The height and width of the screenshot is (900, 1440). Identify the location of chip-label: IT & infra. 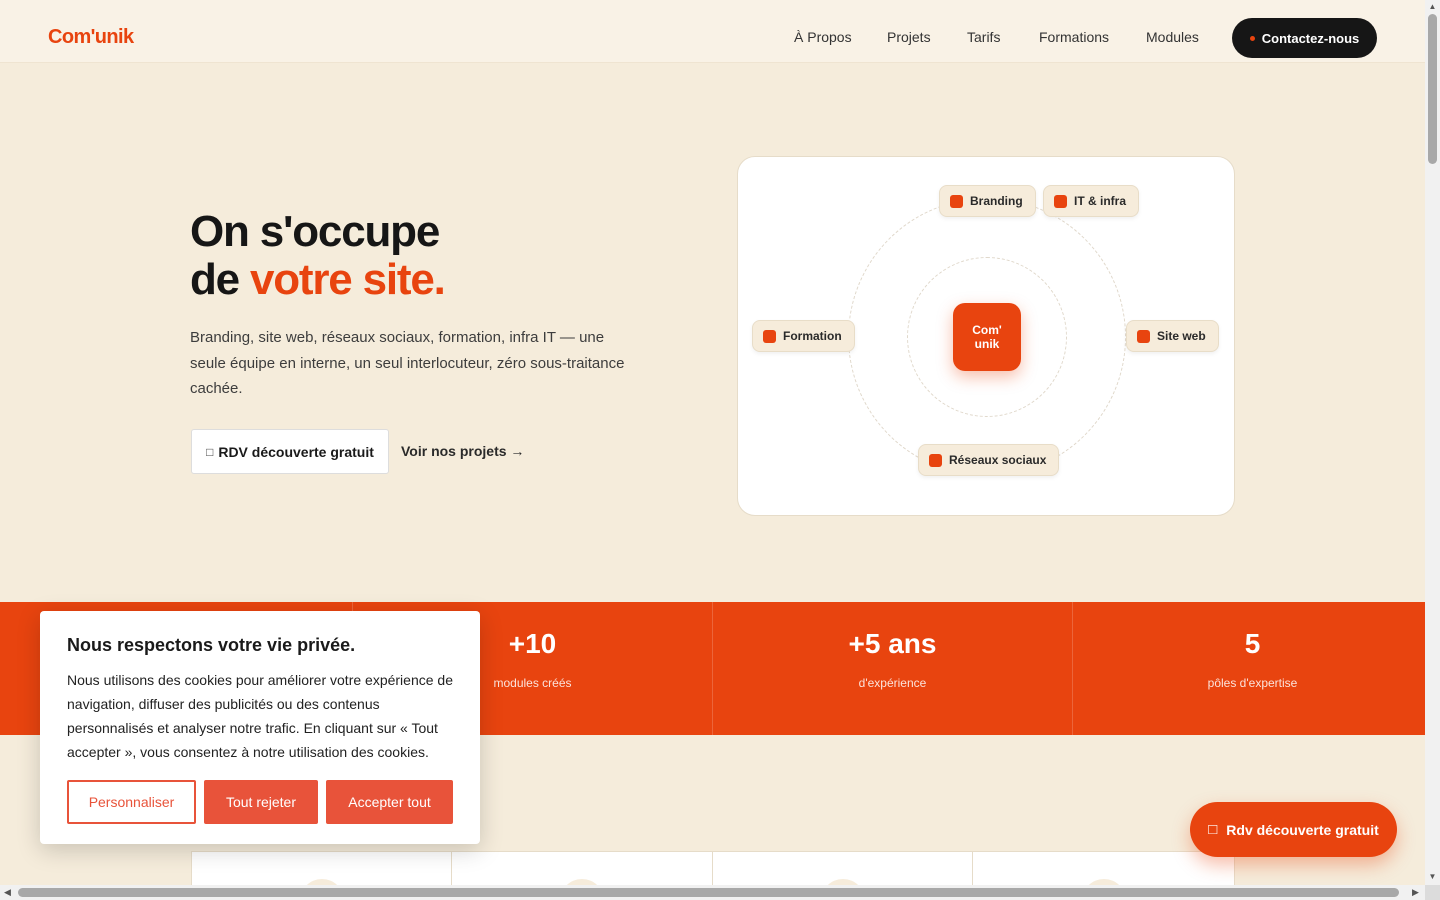
(1100, 201).